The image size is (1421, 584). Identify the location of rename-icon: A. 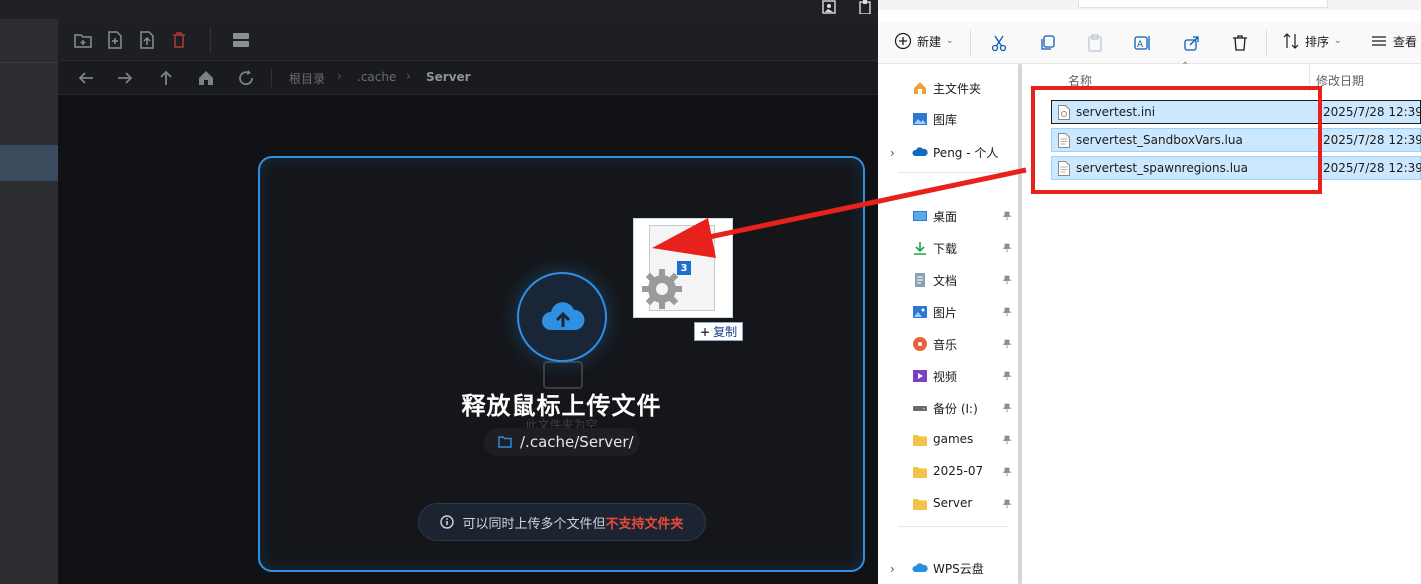
(1143, 43).